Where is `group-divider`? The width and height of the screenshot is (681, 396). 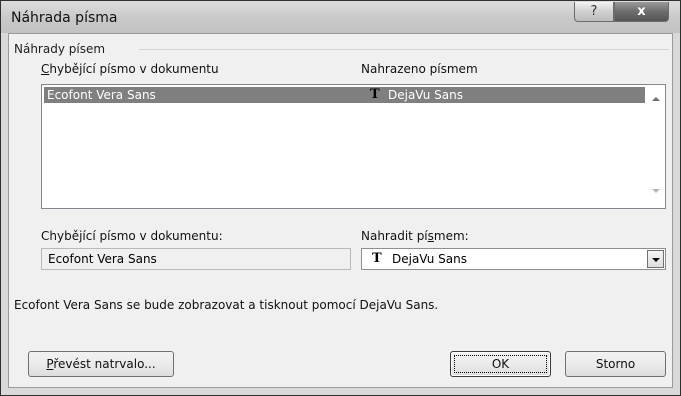
group-divider is located at coordinates (404, 49).